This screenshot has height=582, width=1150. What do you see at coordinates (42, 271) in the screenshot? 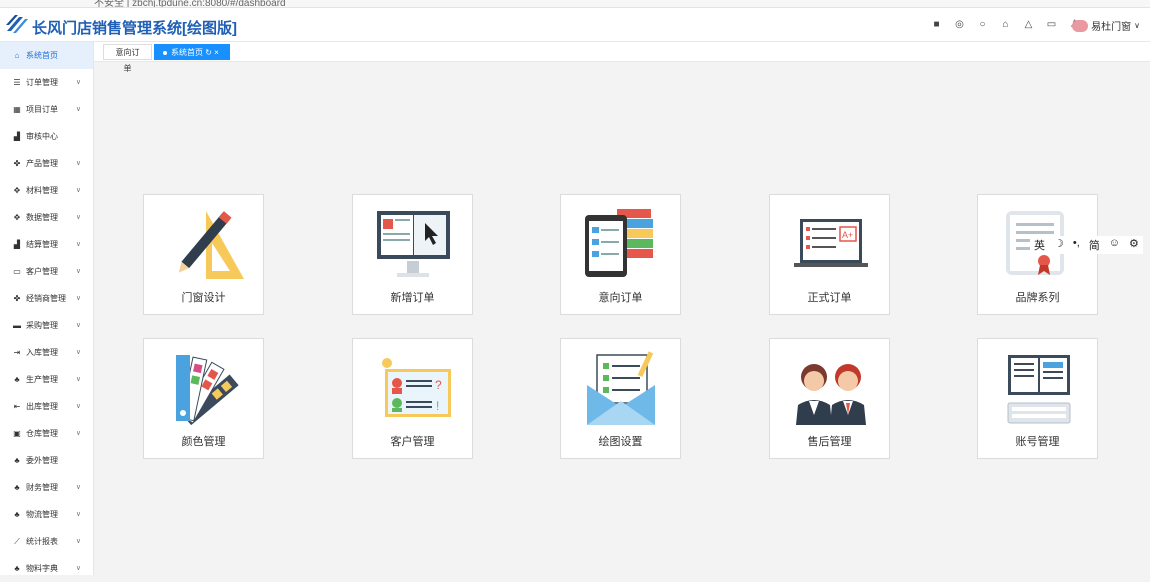
I see `sidebar-item-label: 客户管理` at bounding box center [42, 271].